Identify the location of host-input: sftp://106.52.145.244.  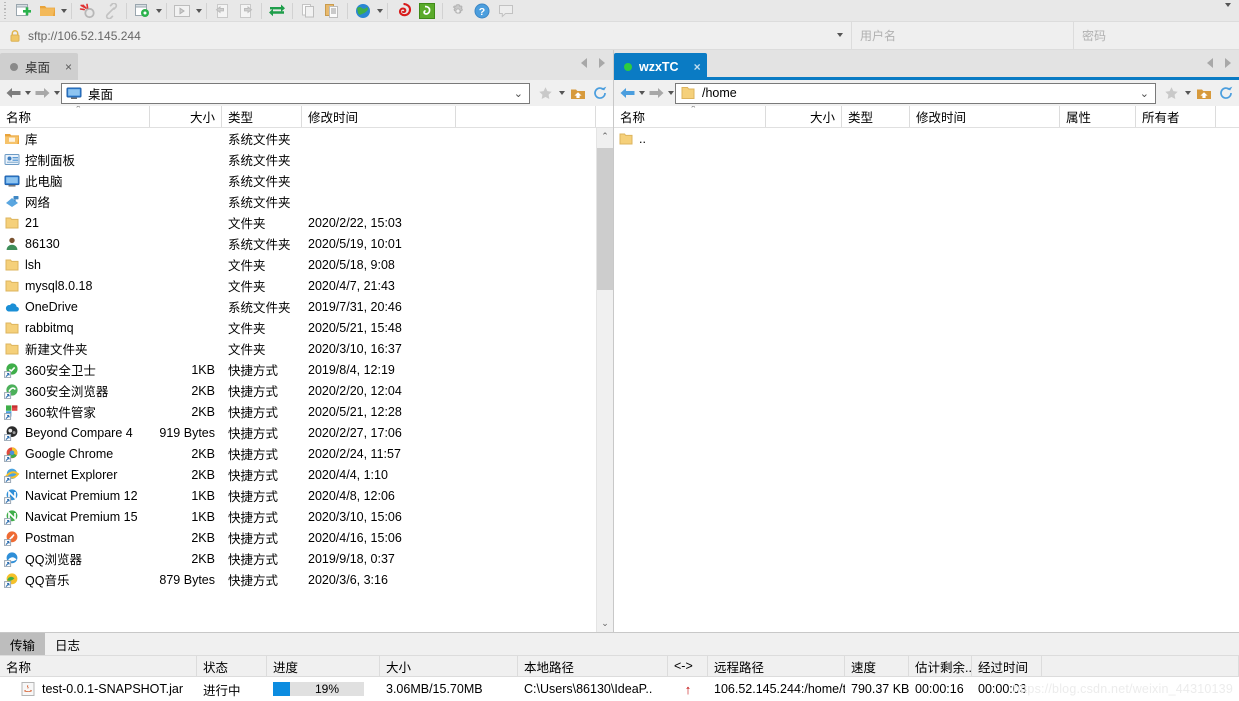
(426, 35).